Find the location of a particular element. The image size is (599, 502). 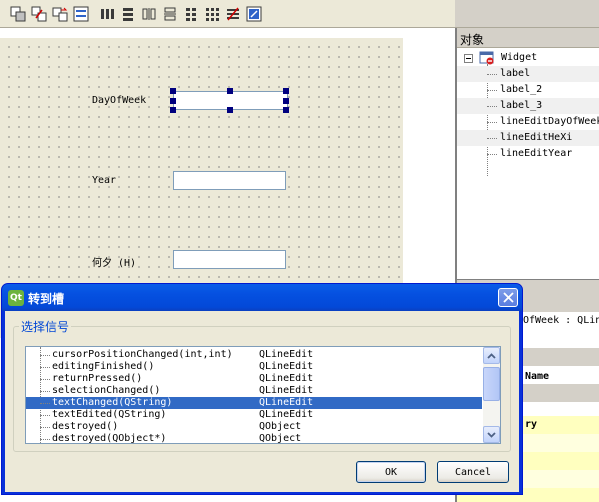

widget-icon is located at coordinates (486, 58).